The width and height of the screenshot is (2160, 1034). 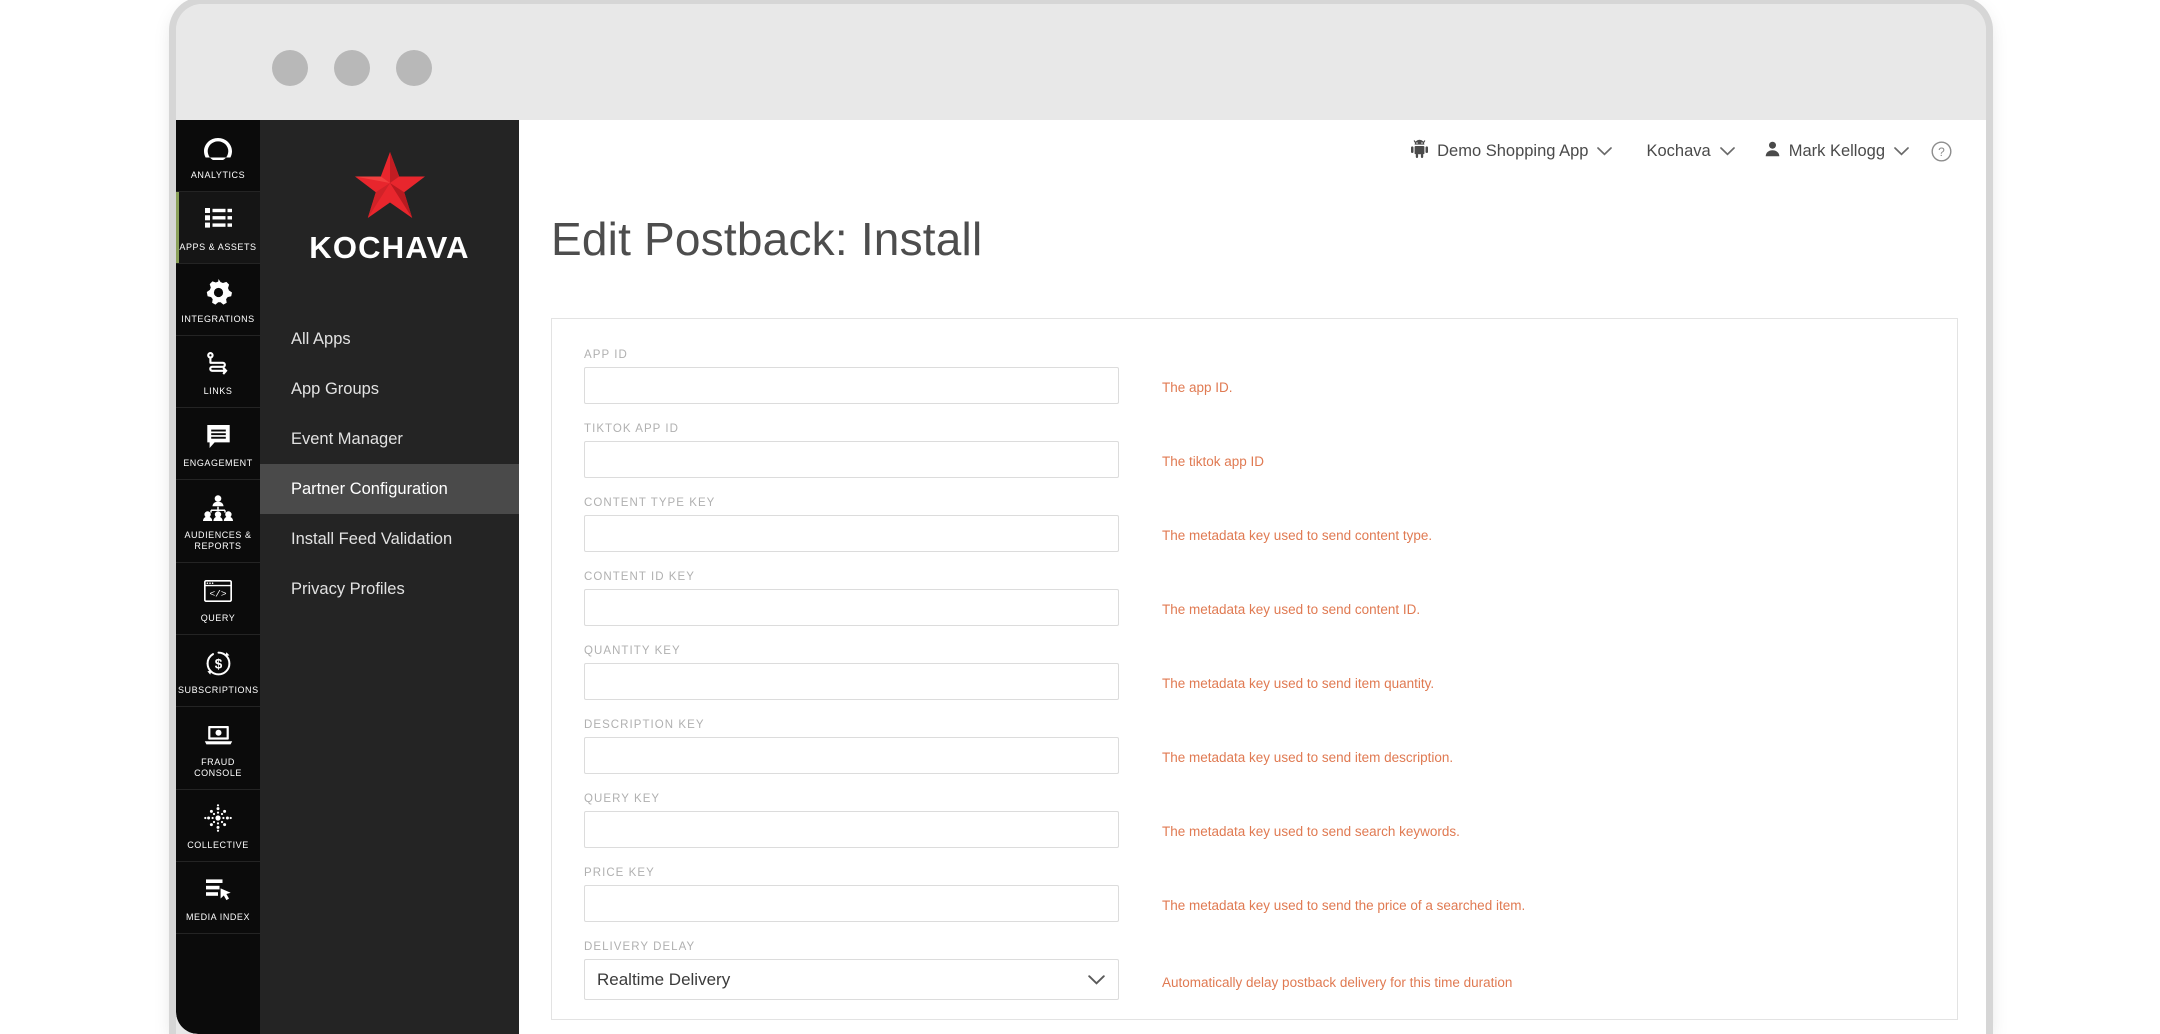 I want to click on person-icon, so click(x=1772, y=151).